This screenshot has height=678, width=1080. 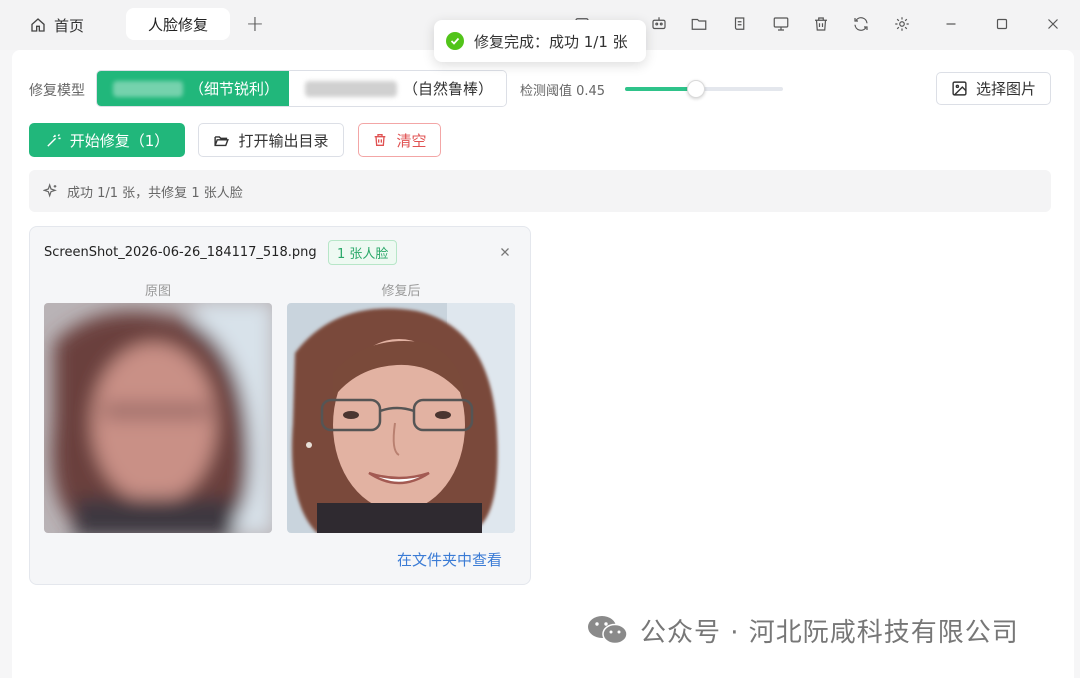 I want to click on threshold-slider-thumb, so click(x=696, y=89).